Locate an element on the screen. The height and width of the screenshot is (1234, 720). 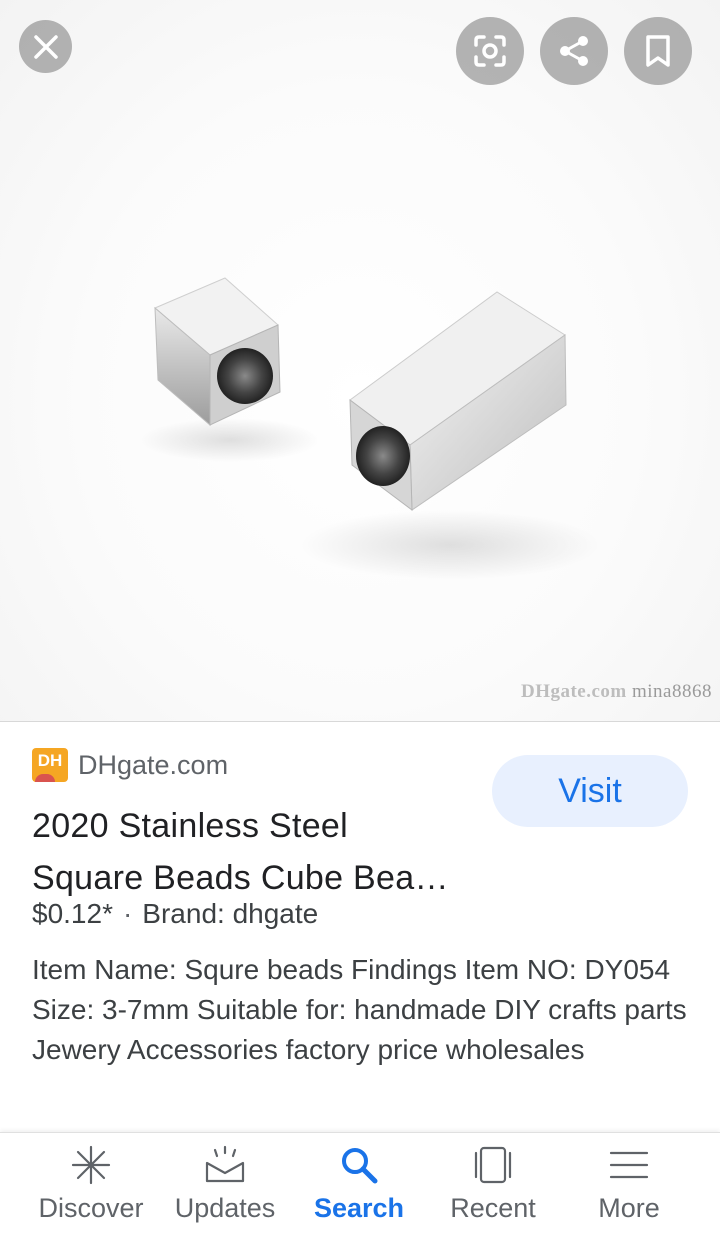
image-watermark: DHgate.com mina8868 is located at coordinates (616, 692).